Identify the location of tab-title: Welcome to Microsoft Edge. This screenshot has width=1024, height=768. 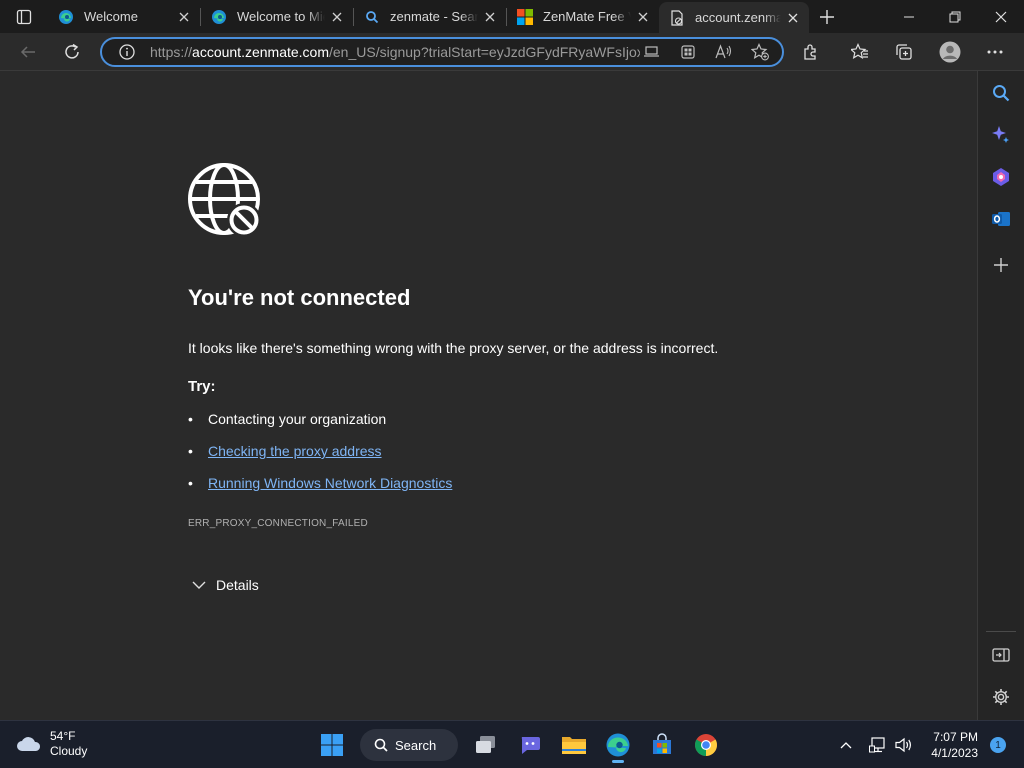
(281, 16).